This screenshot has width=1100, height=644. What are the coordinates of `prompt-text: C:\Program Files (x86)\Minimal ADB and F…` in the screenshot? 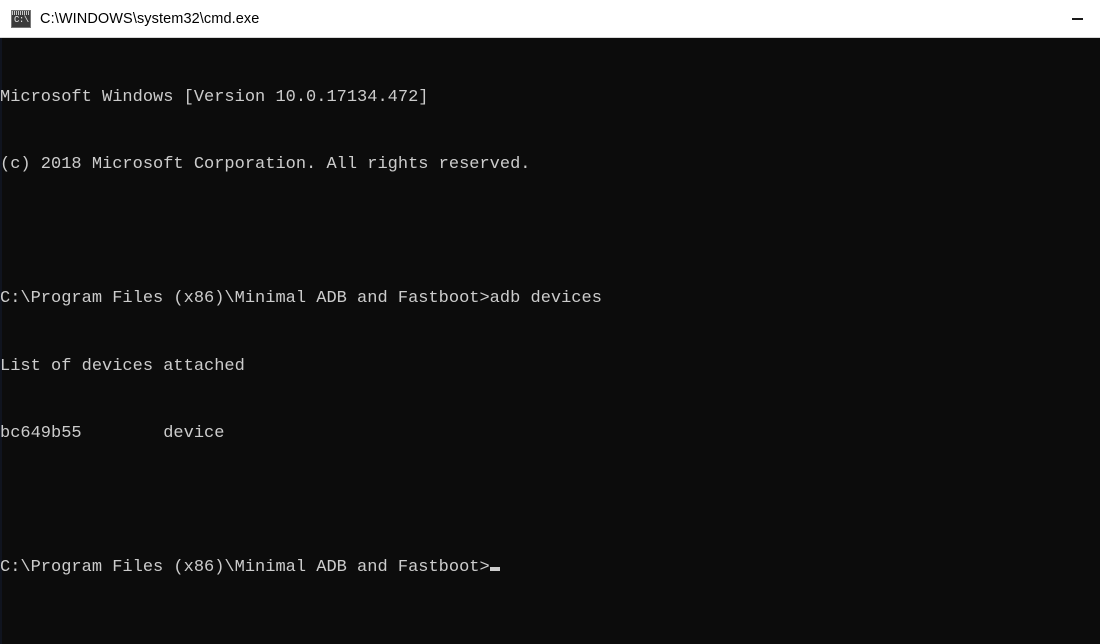 It's located at (245, 568).